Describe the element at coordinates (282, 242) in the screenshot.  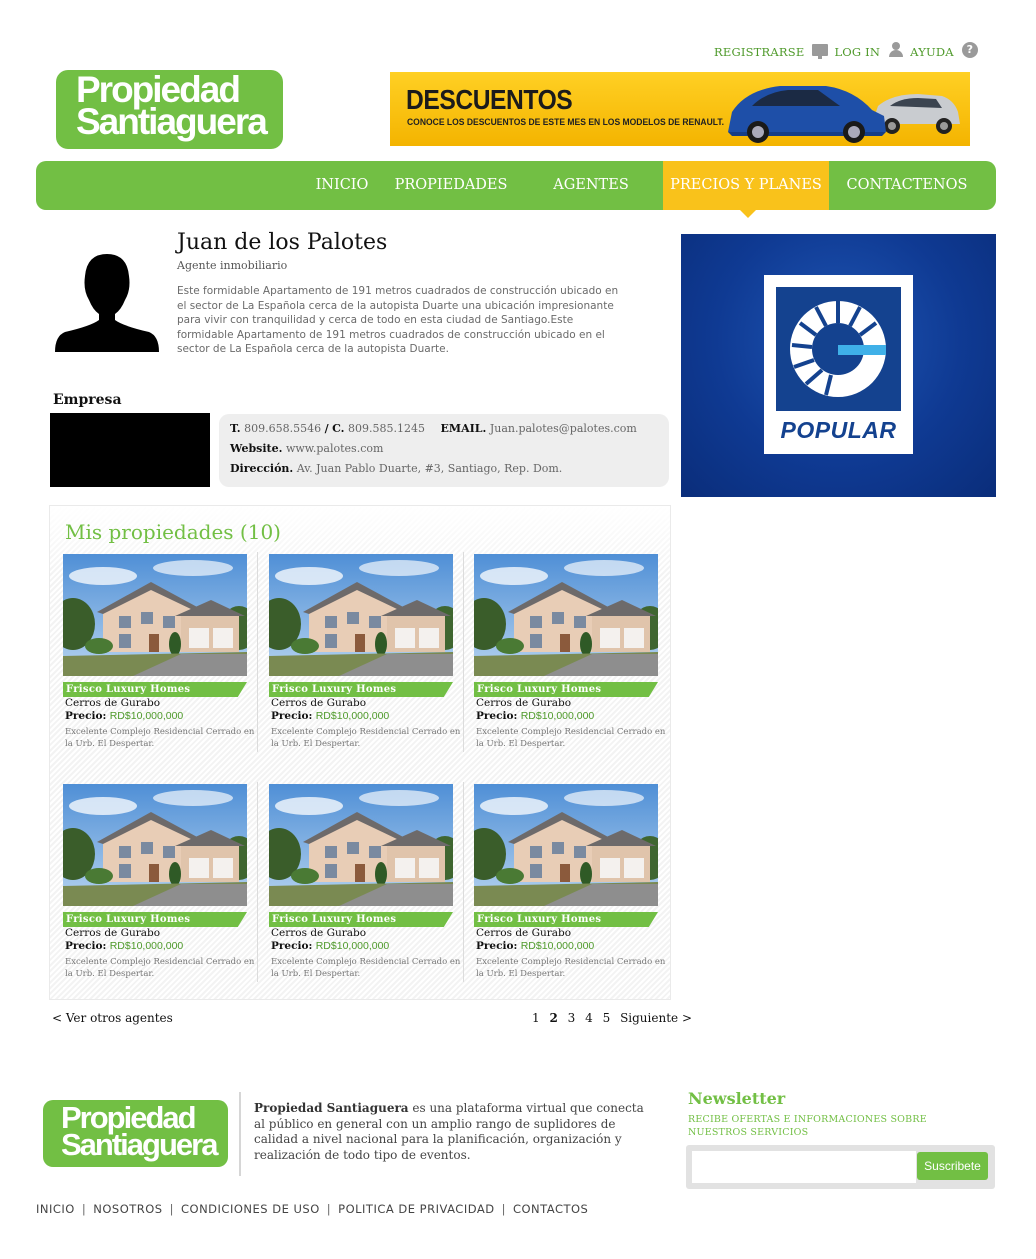
I see `agent-name: Juan de los Palotes` at that location.